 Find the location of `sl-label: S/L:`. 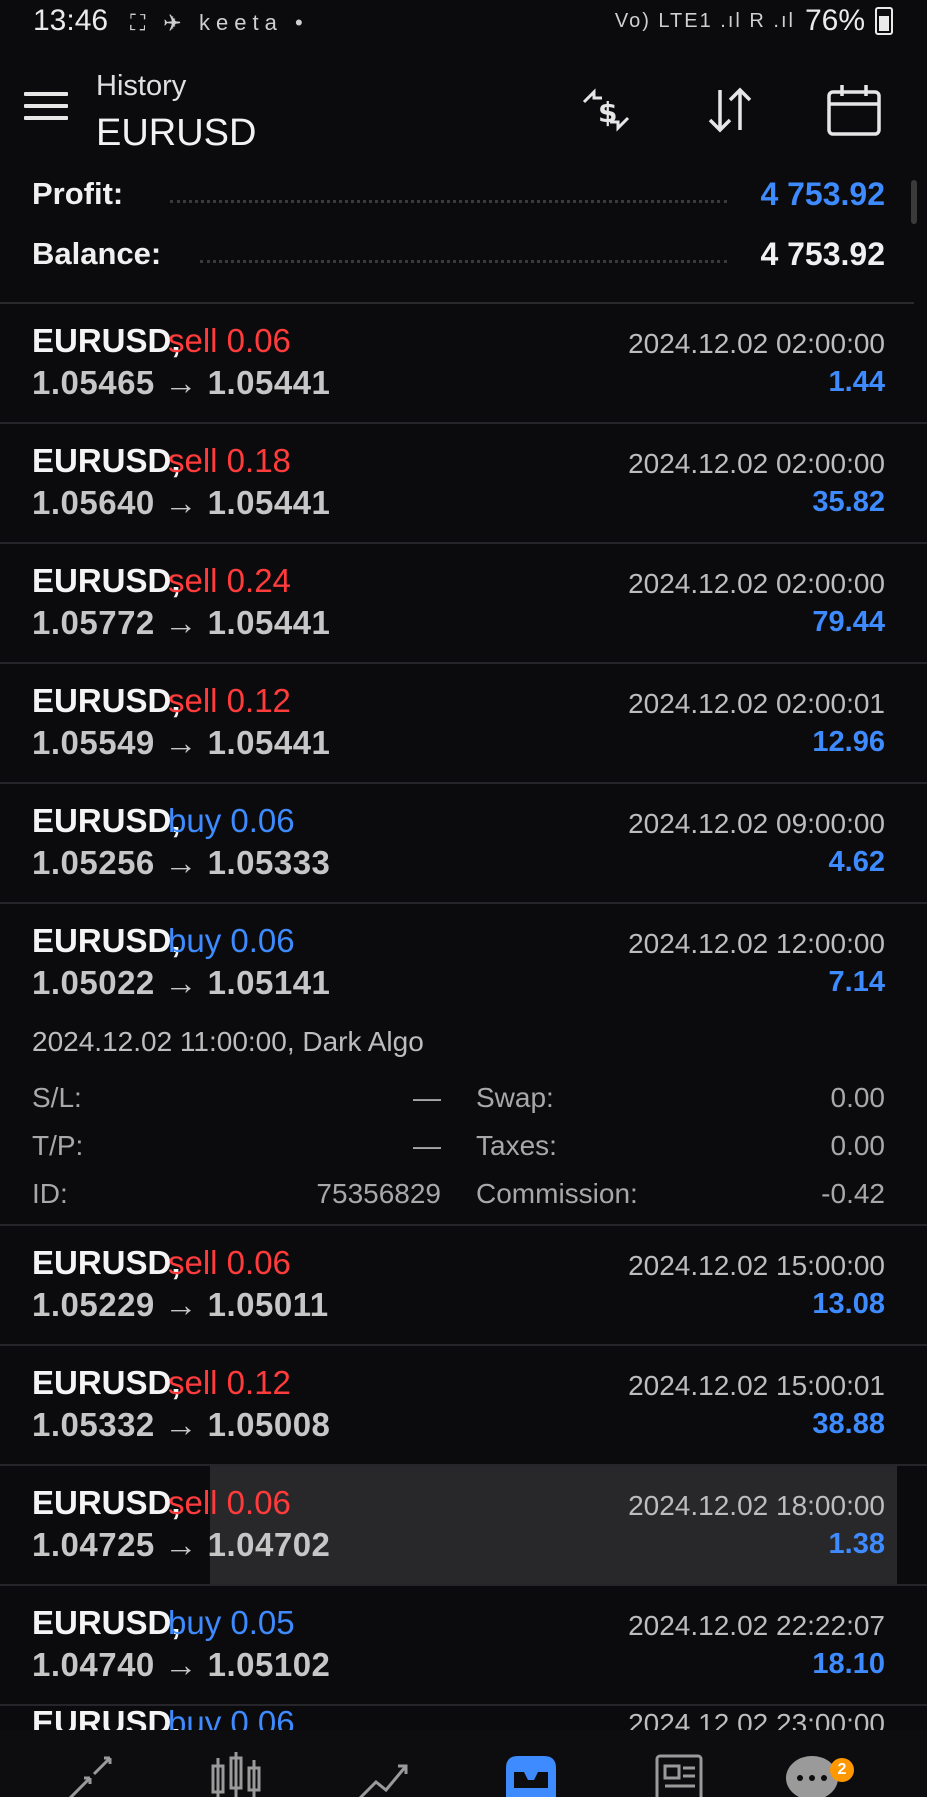

sl-label: S/L: is located at coordinates (57, 1097).